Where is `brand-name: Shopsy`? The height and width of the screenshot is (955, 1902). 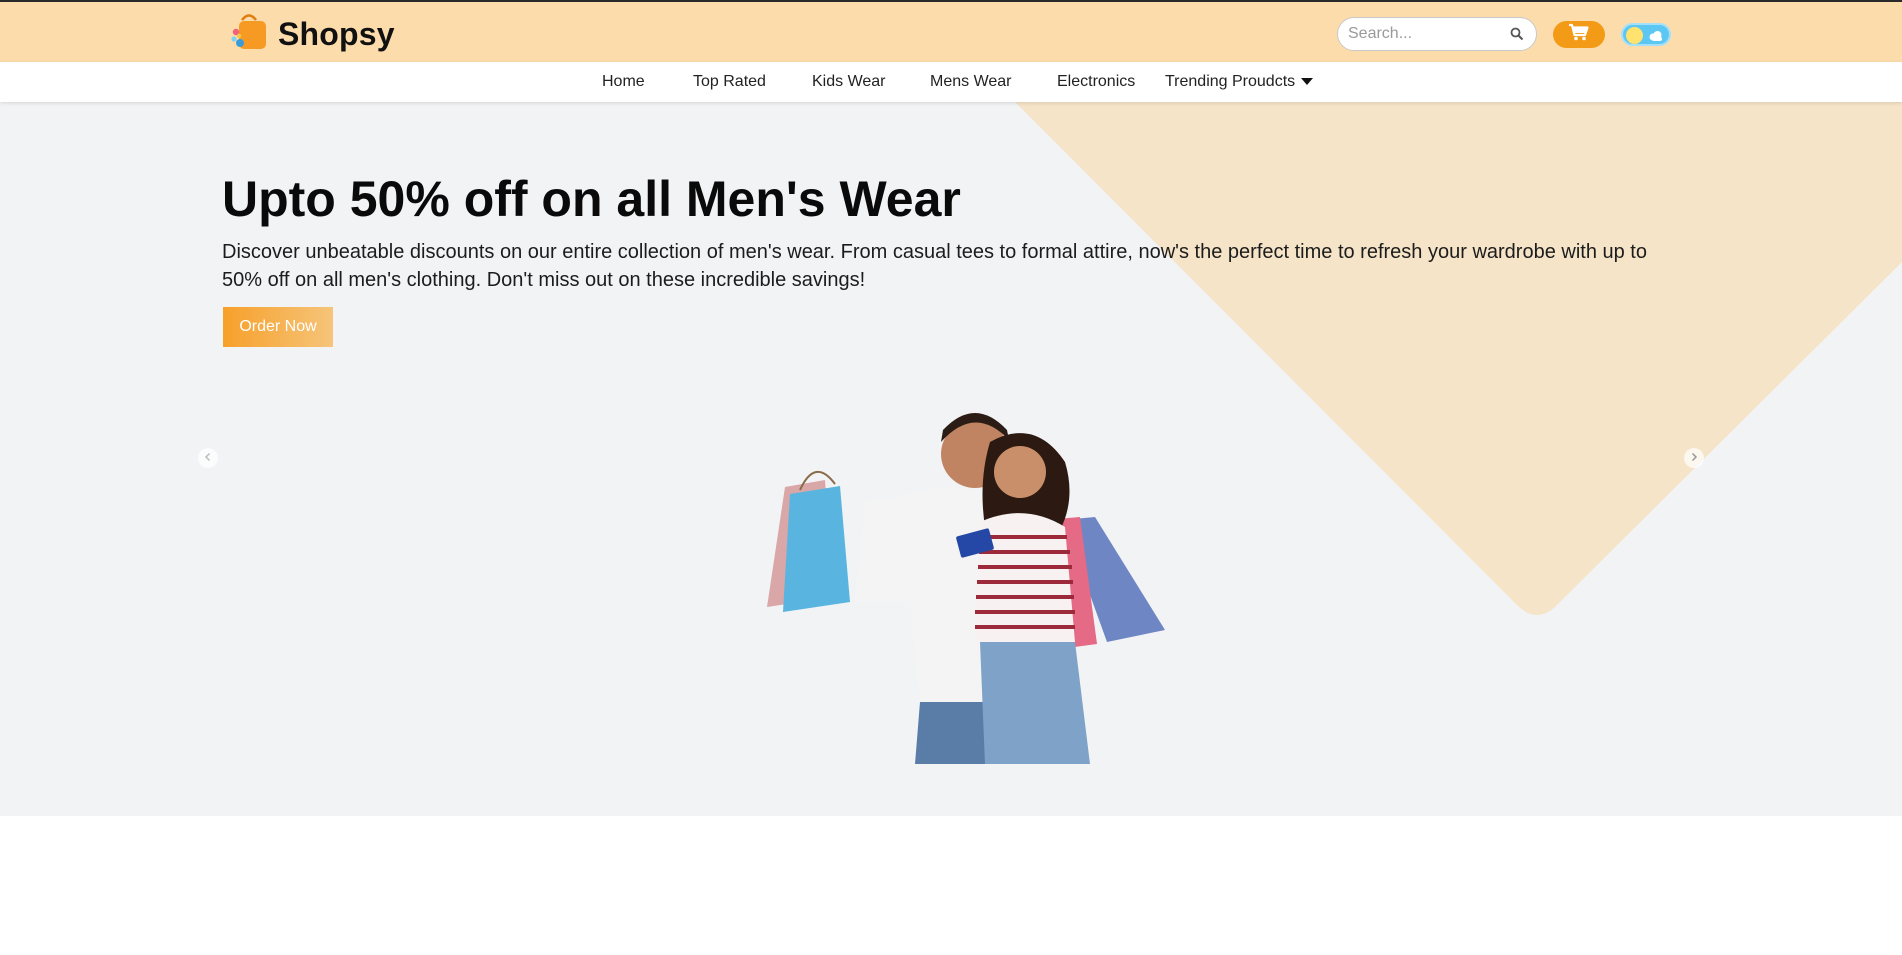 brand-name: Shopsy is located at coordinates (336, 33).